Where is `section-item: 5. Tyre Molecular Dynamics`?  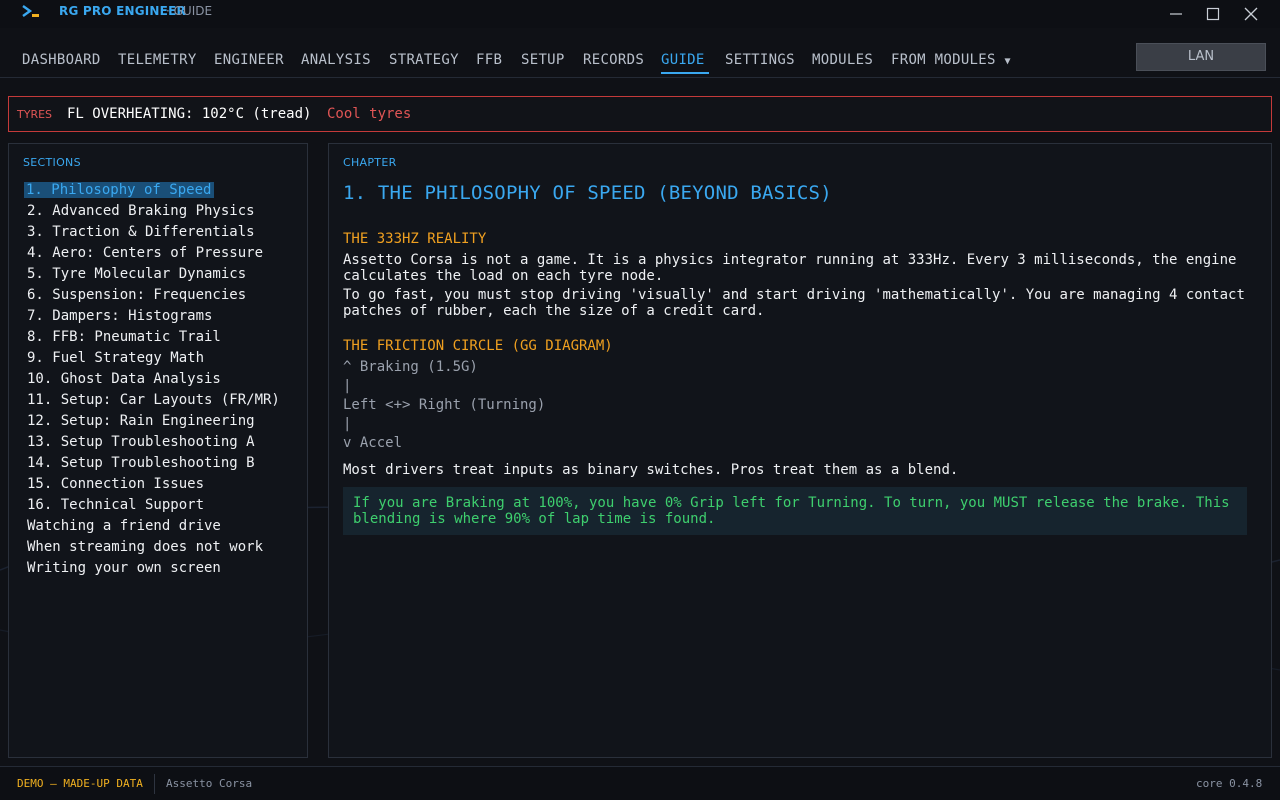
section-item: 5. Tyre Molecular Dynamics is located at coordinates (152, 274).